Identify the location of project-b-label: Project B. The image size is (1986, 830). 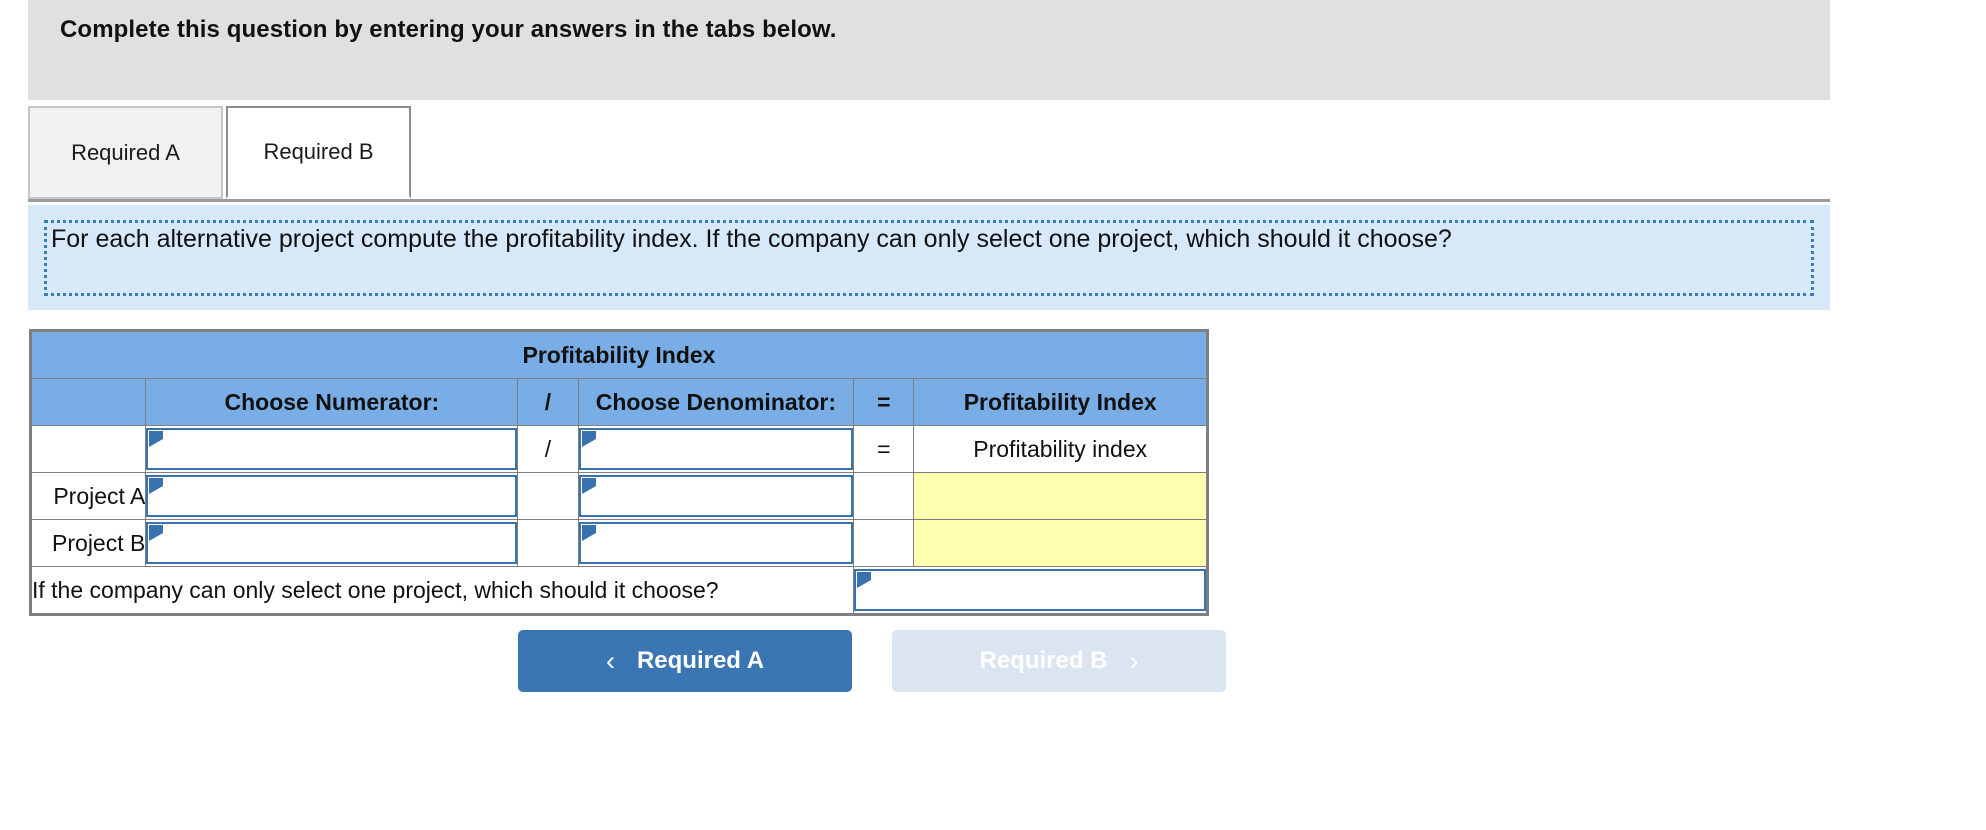
(88, 543).